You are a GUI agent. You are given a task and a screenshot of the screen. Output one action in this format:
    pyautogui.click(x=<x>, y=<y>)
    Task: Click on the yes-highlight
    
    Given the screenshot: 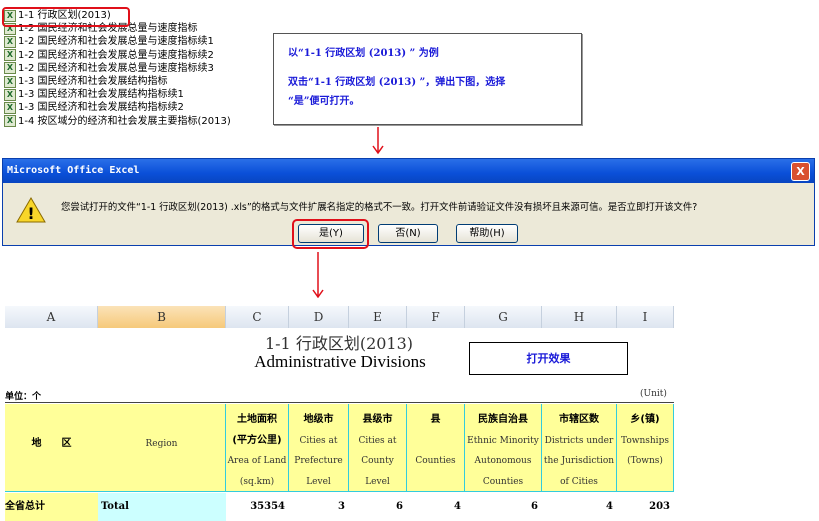 What is the action you would take?
    pyautogui.click(x=330, y=234)
    